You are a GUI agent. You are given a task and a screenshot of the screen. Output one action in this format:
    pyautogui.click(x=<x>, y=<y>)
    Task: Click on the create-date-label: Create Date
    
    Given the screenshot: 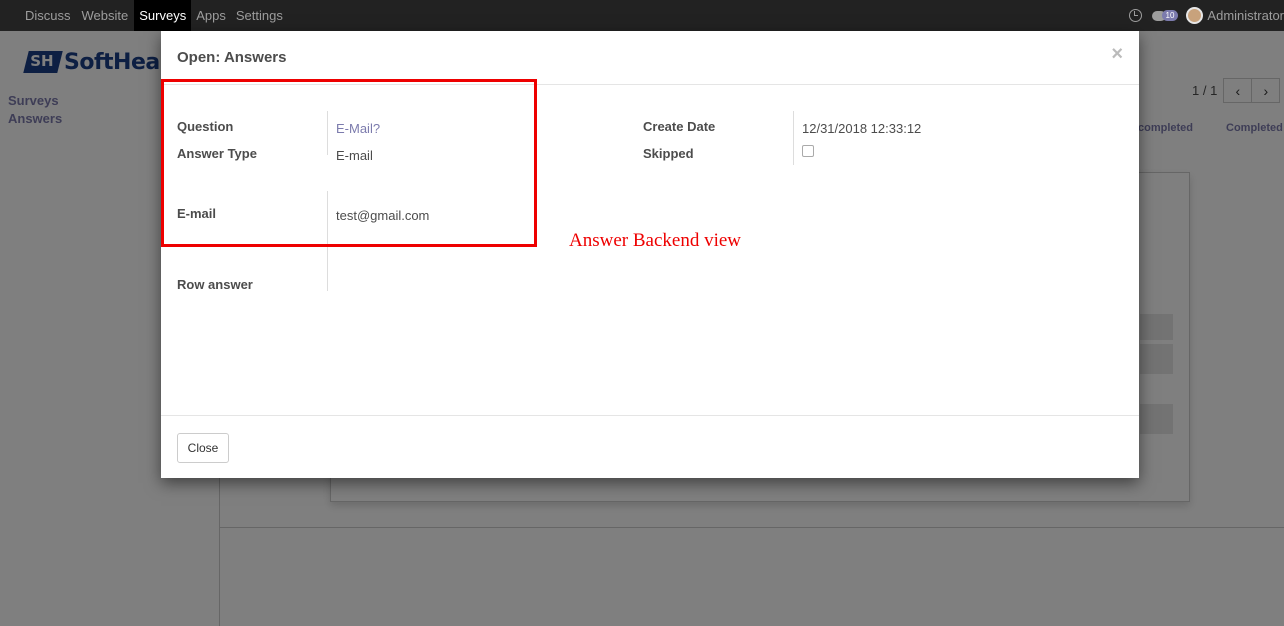 What is the action you would take?
    pyautogui.click(x=679, y=126)
    